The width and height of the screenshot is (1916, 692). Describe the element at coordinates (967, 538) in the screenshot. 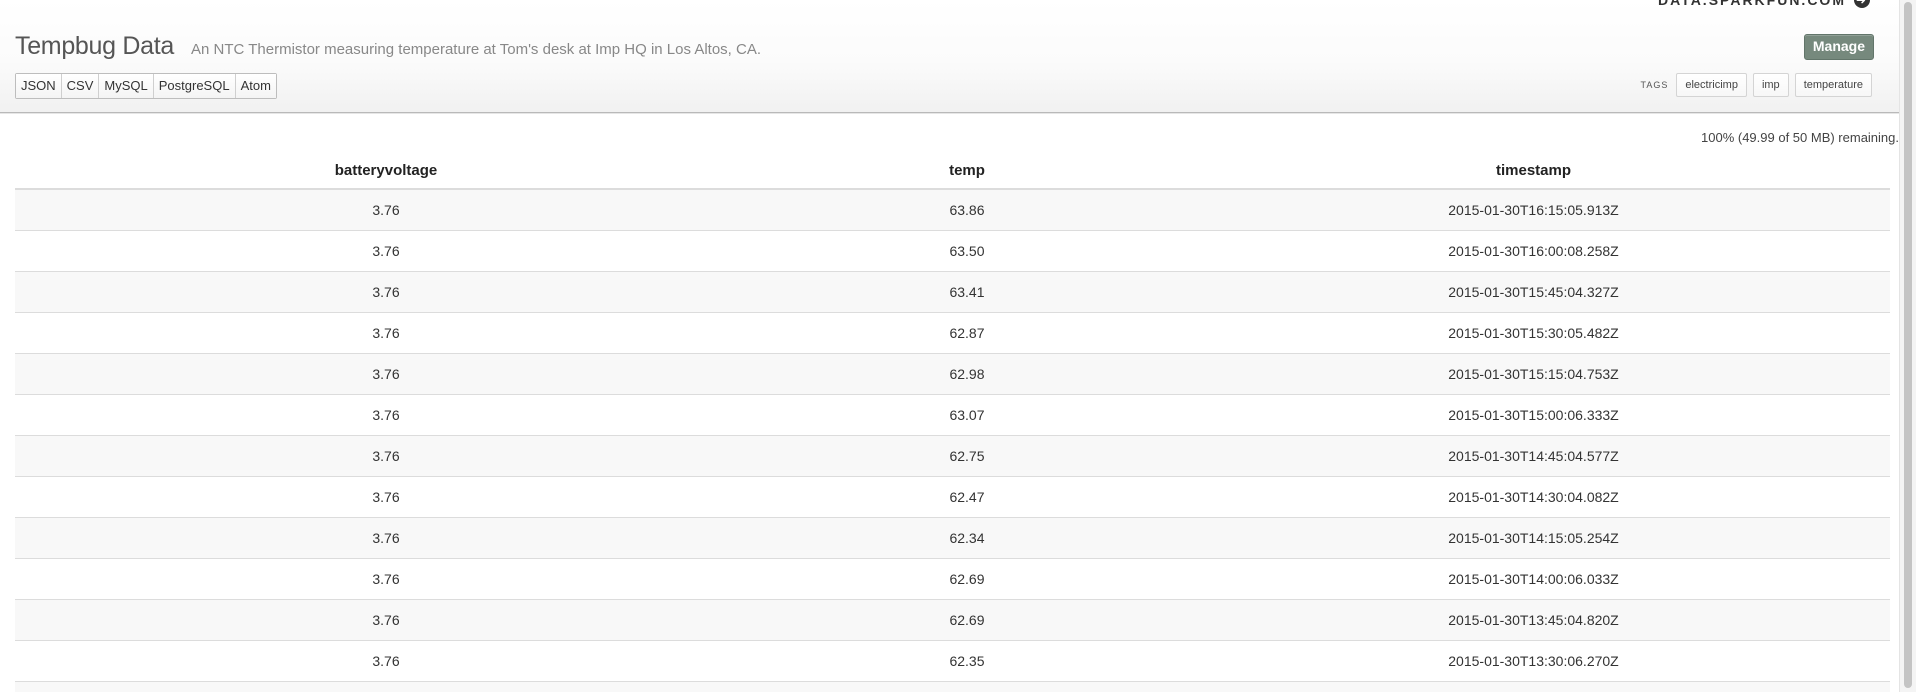

I see `cell-temp: 62.34` at that location.